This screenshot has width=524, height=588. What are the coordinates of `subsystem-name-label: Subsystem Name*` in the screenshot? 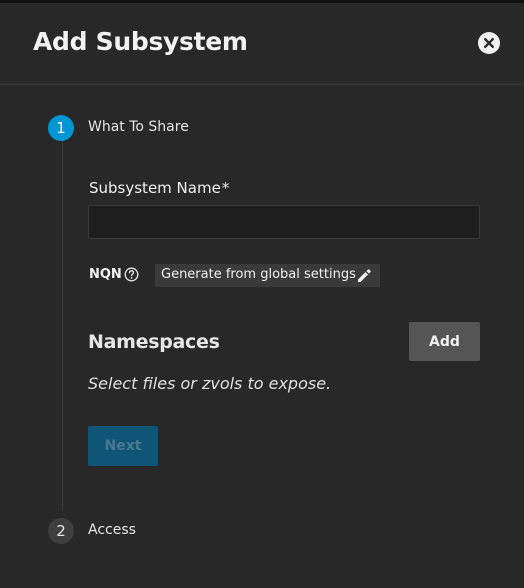 It's located at (159, 188).